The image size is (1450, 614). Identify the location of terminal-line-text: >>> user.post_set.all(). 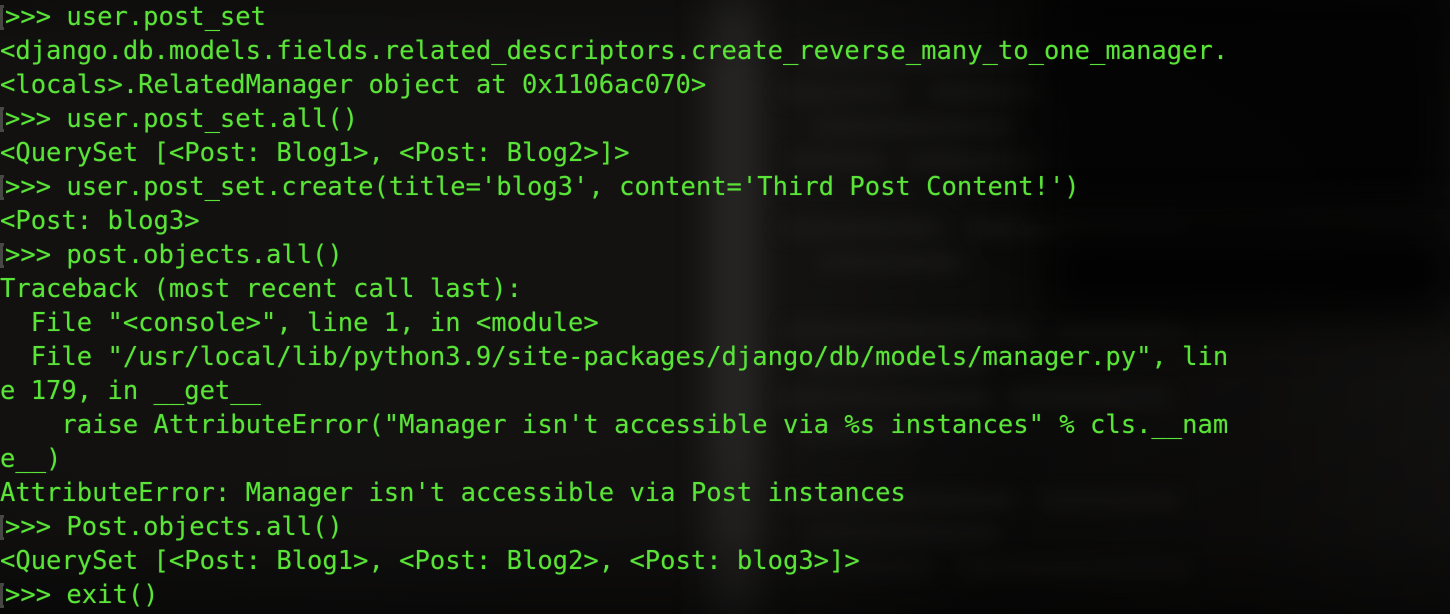
(182, 119).